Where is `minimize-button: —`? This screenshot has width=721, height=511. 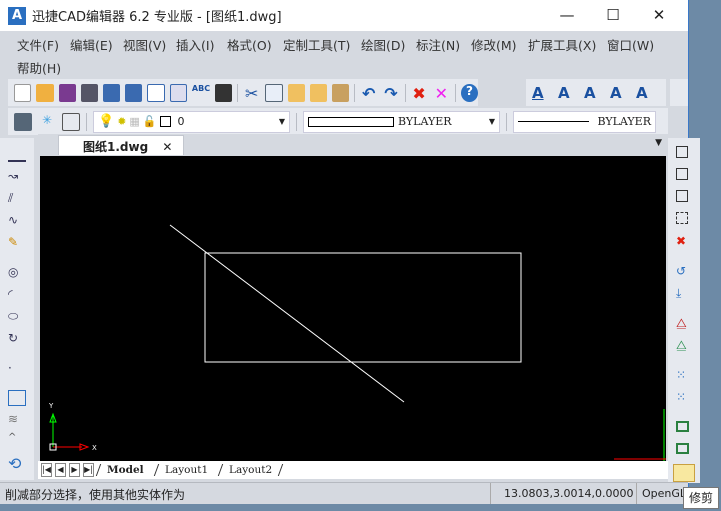 minimize-button: — is located at coordinates (567, 15).